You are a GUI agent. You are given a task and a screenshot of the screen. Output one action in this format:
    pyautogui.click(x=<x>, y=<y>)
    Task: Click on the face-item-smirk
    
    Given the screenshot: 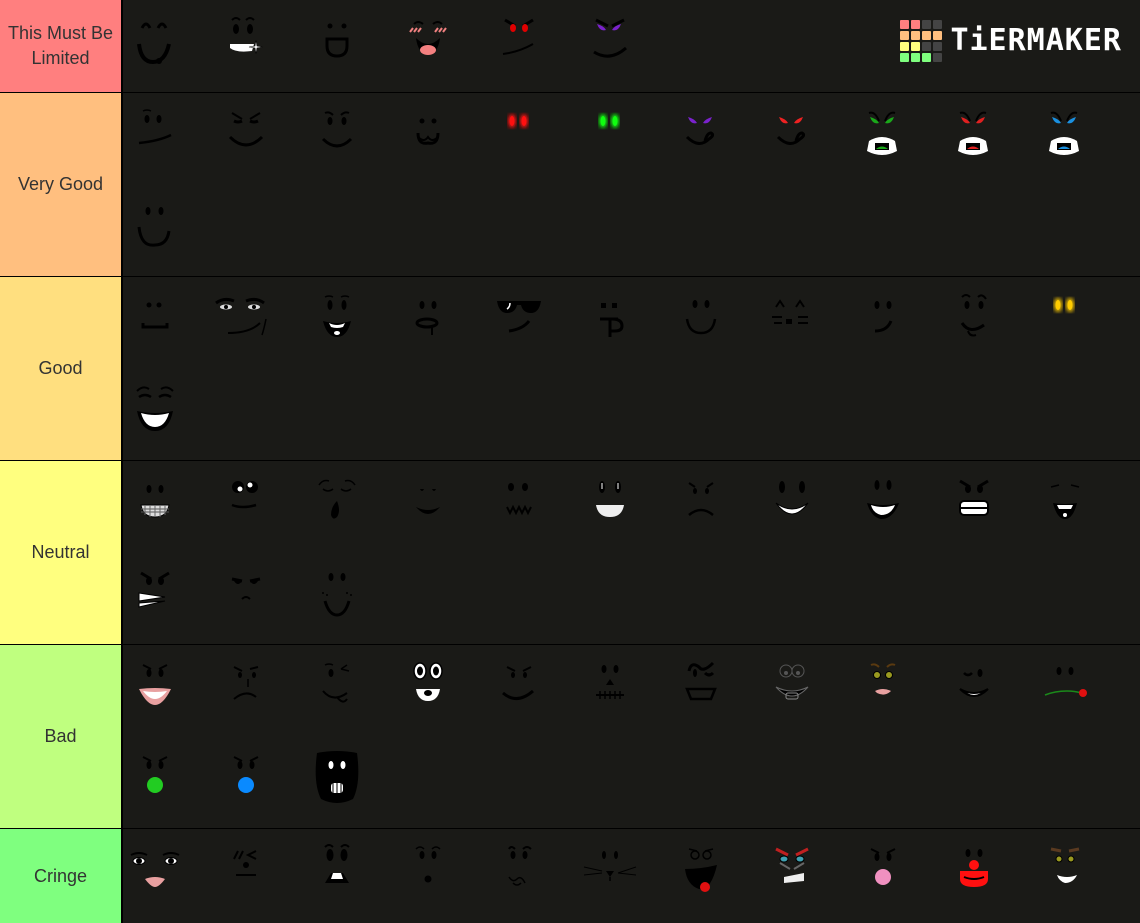 What is the action you would take?
    pyautogui.click(x=155, y=139)
    